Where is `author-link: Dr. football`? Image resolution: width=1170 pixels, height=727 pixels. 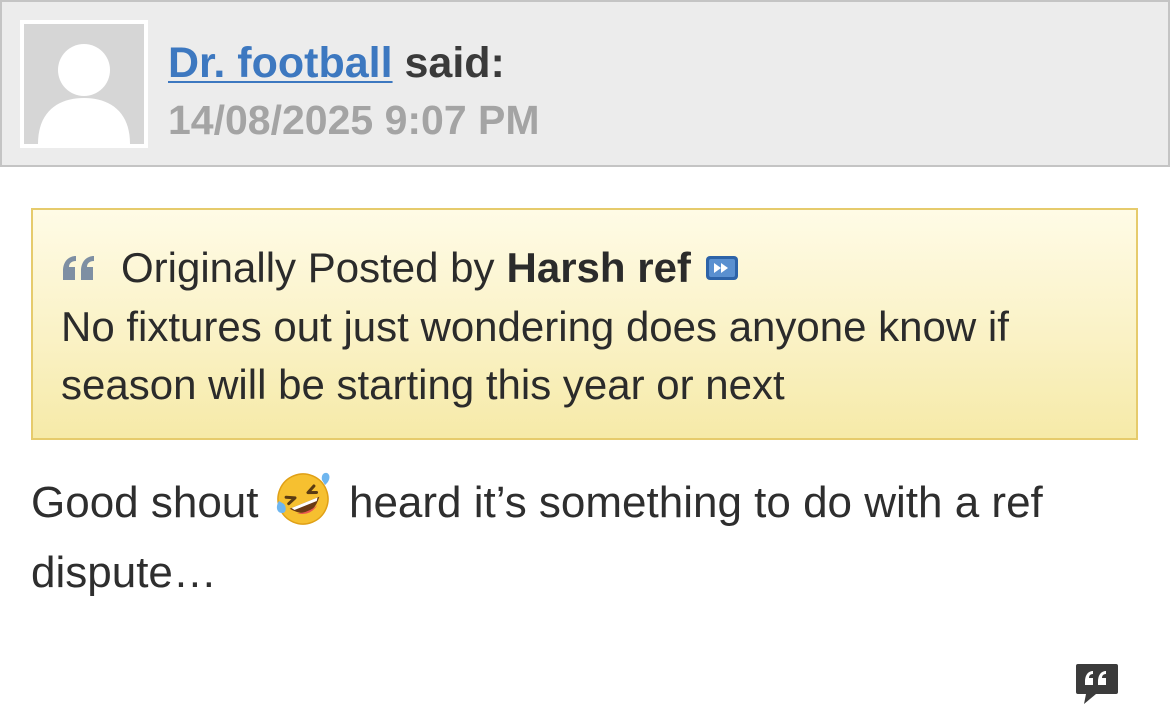 author-link: Dr. football is located at coordinates (280, 63).